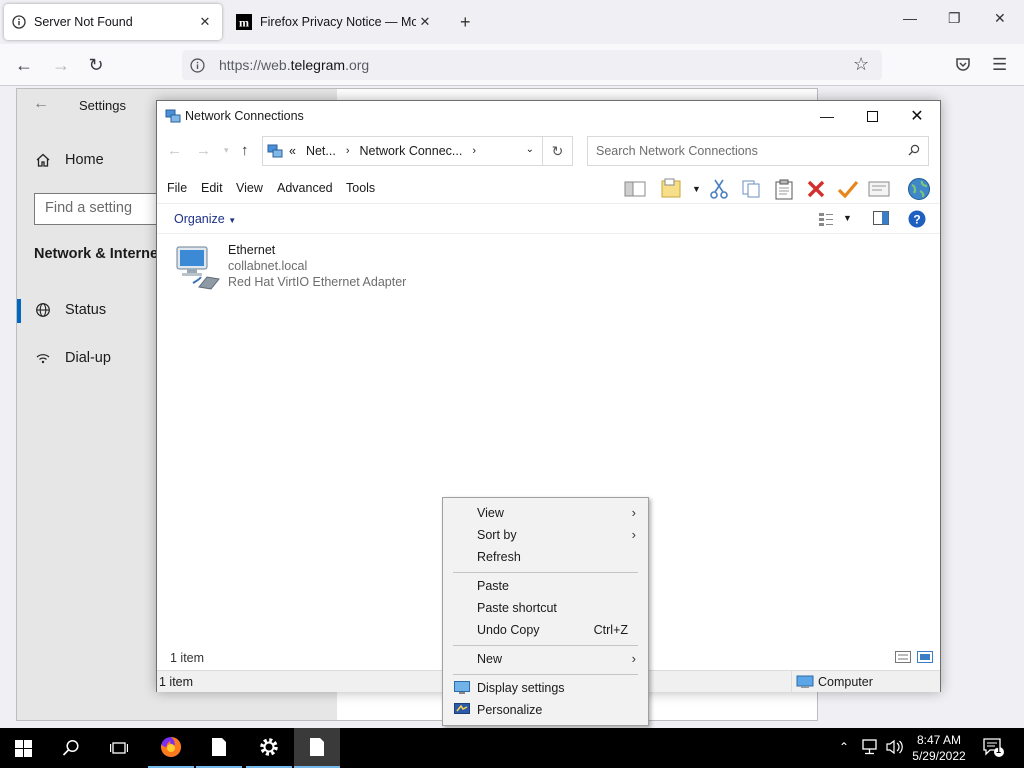 Image resolution: width=1024 pixels, height=768 pixels. Describe the element at coordinates (844, 747) in the screenshot. I see `chevron-up-icon: ⌃` at that location.